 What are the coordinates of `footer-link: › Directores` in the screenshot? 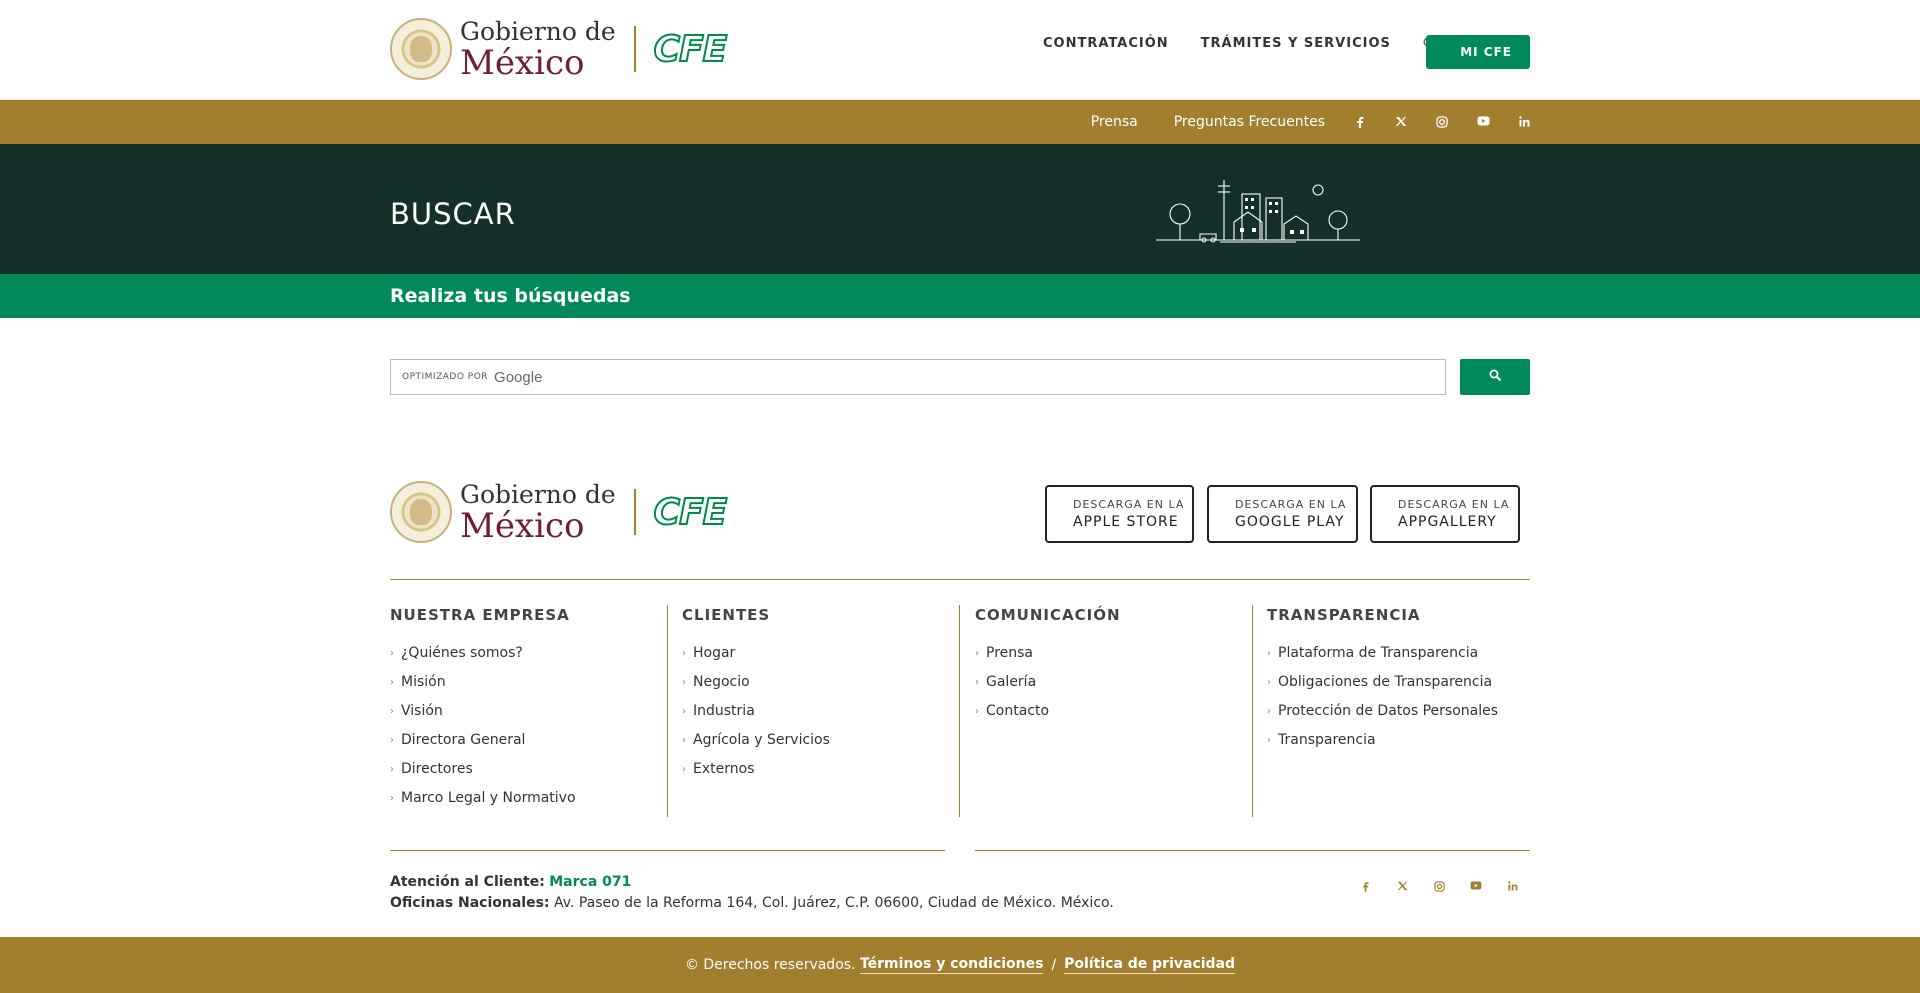 It's located at (483, 775).